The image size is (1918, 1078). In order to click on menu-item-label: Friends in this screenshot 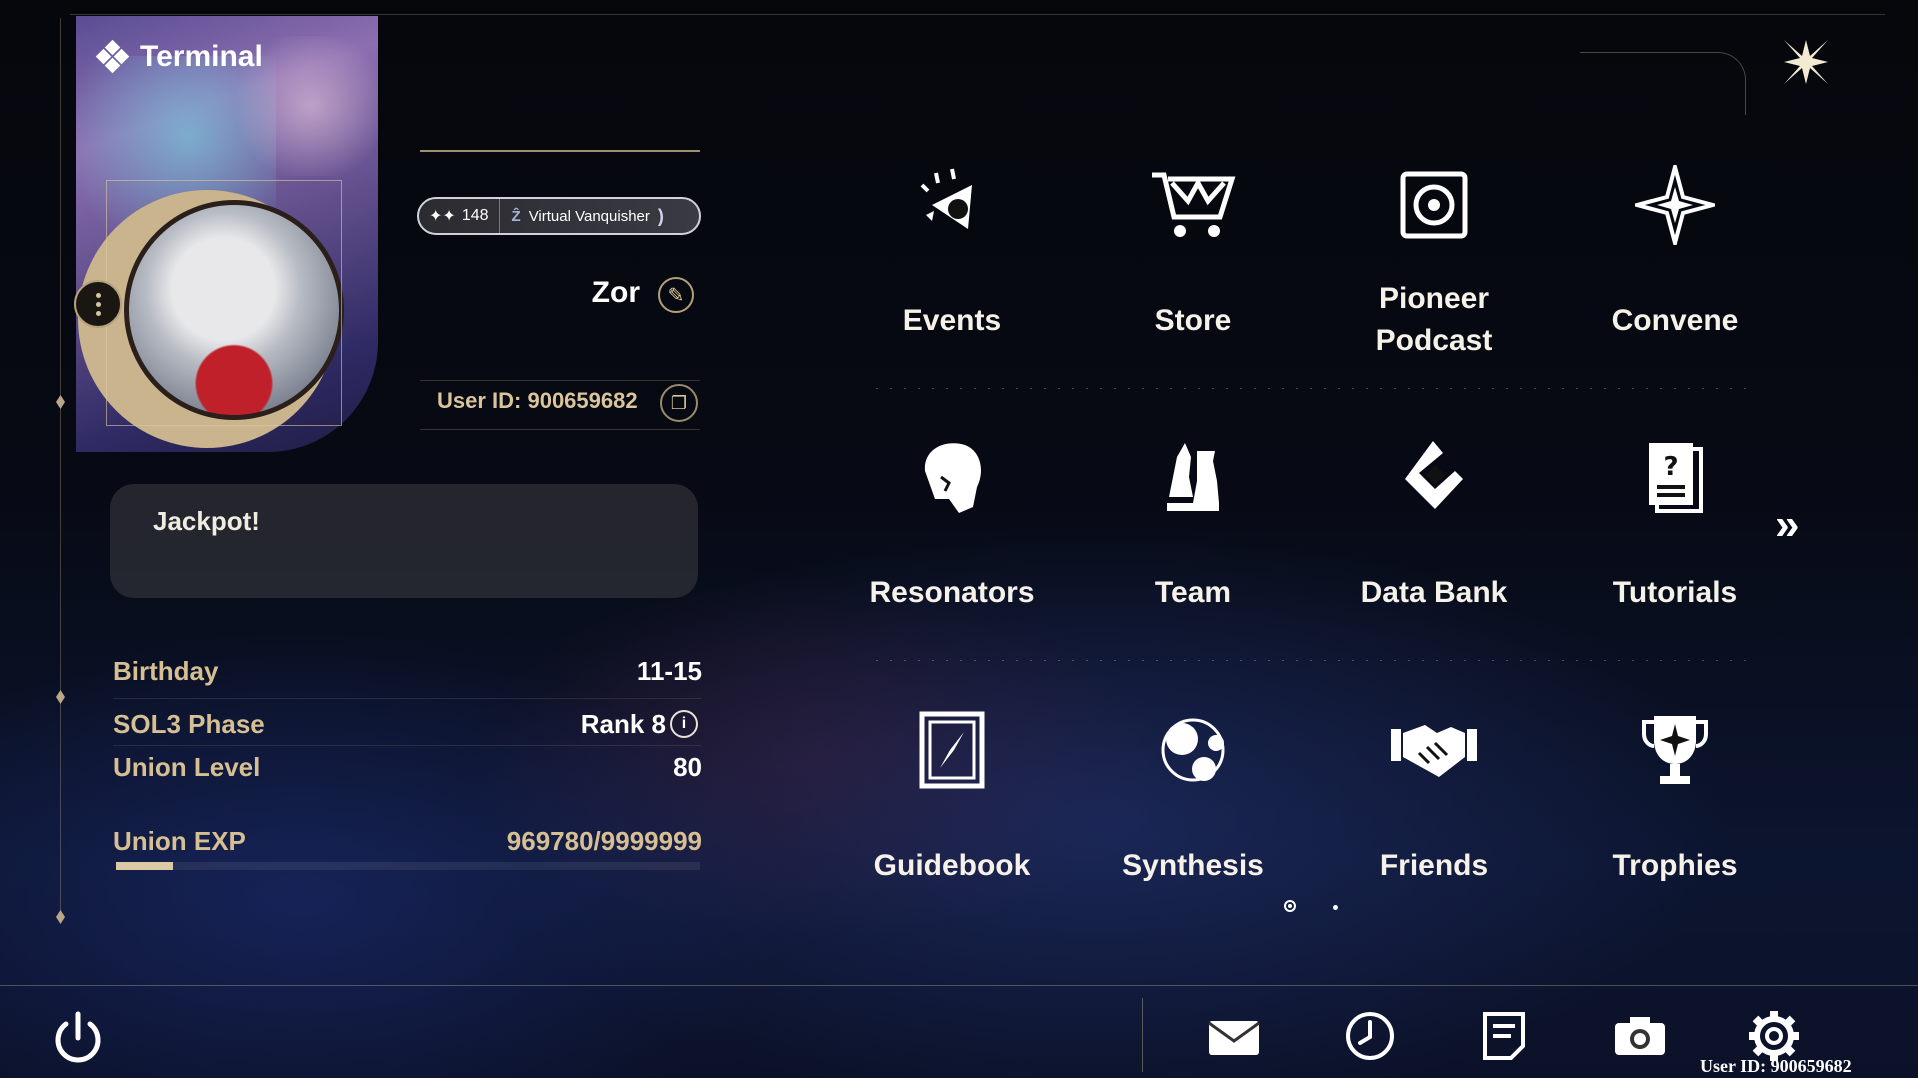, I will do `click(1434, 865)`.